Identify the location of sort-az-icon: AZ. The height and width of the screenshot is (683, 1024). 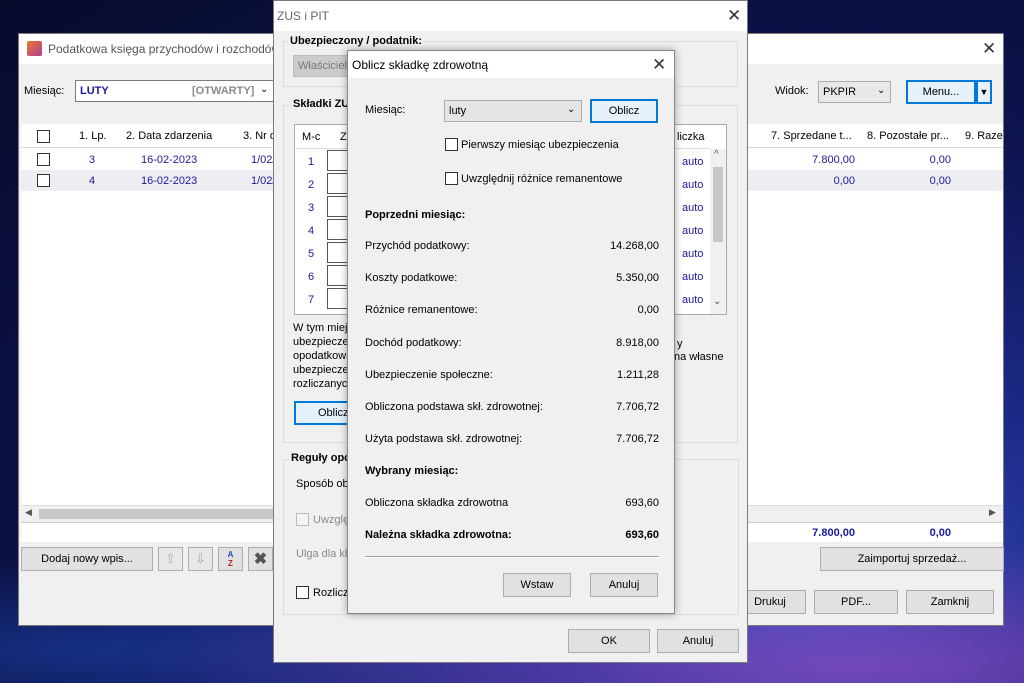
(230, 559).